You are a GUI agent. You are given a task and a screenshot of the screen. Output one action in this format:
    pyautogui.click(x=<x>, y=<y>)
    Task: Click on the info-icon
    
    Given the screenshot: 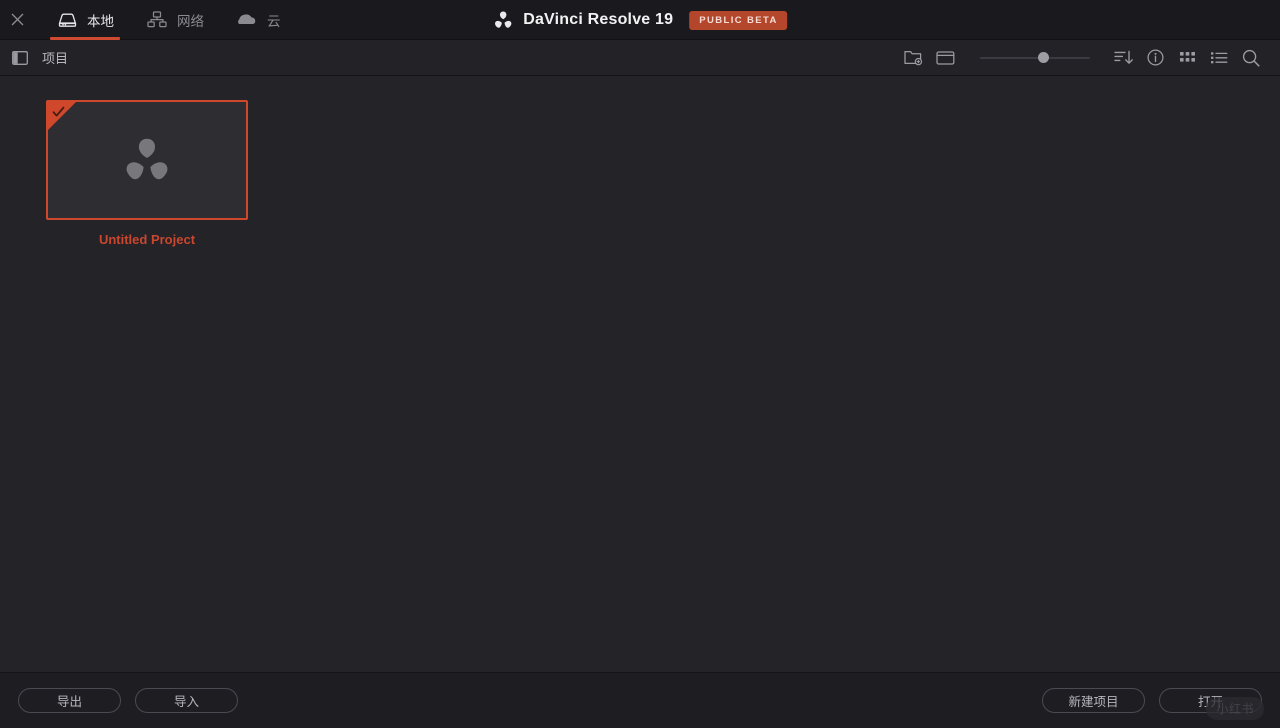 What is the action you would take?
    pyautogui.click(x=1155, y=57)
    